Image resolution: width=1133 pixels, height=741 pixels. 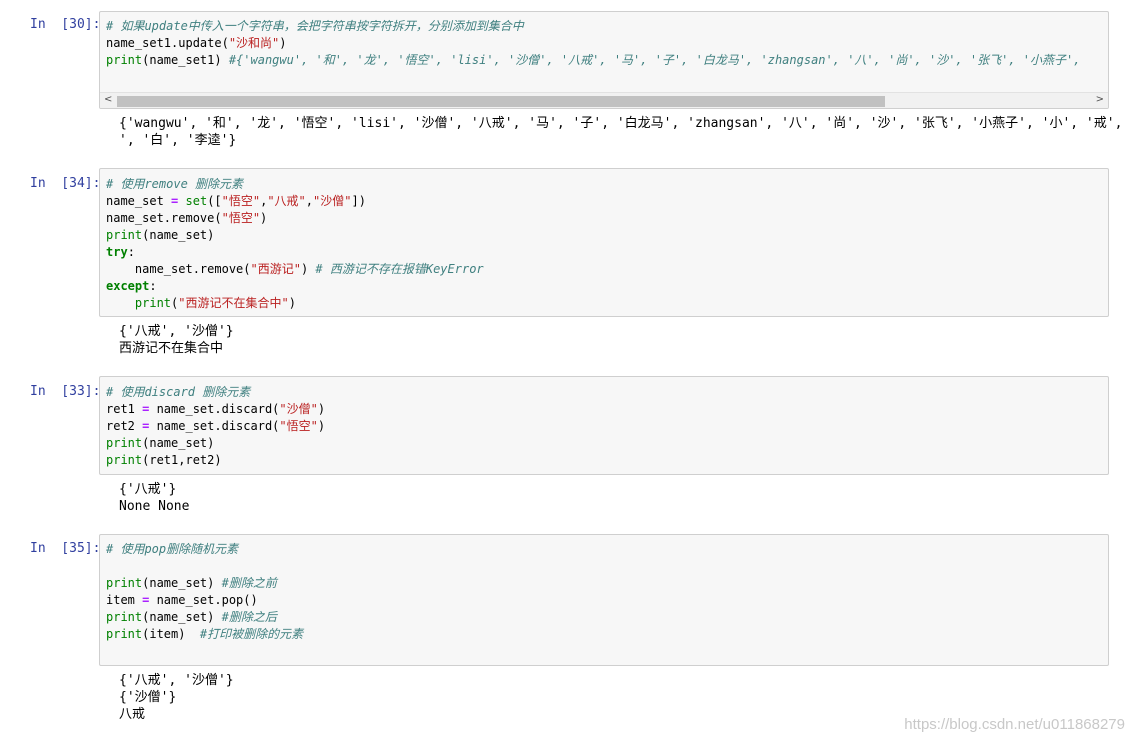 What do you see at coordinates (171, 348) in the screenshot?
I see `output-line: 西游记不在集合中` at bounding box center [171, 348].